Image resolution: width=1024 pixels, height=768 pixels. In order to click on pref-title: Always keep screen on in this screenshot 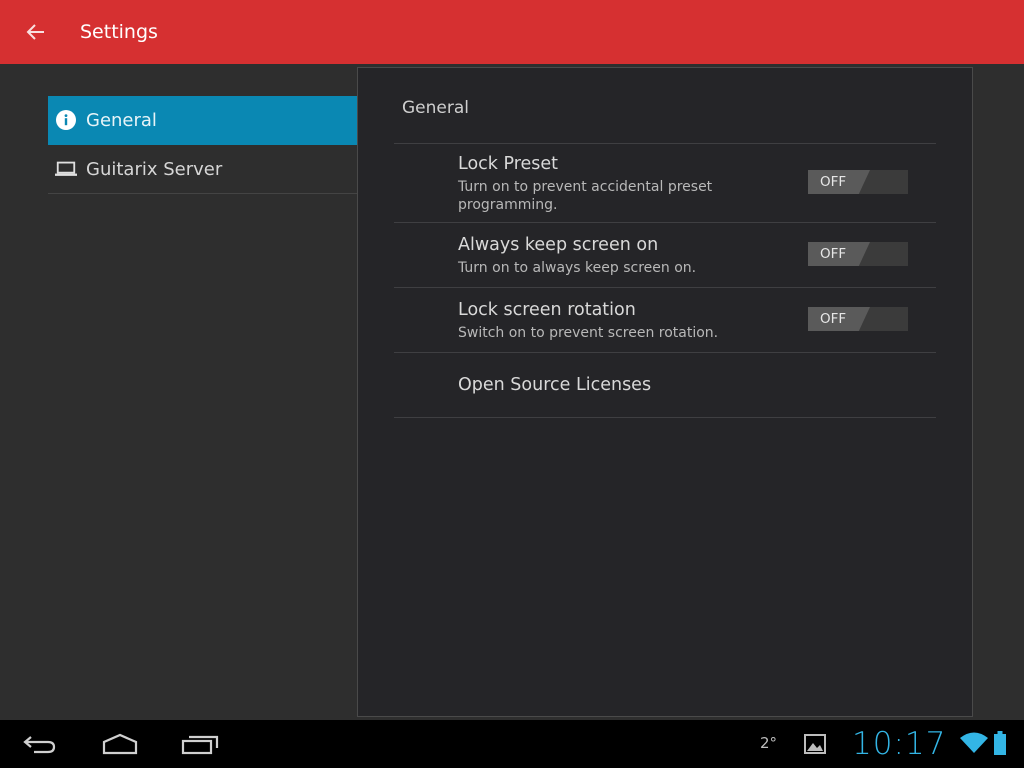, I will do `click(558, 245)`.